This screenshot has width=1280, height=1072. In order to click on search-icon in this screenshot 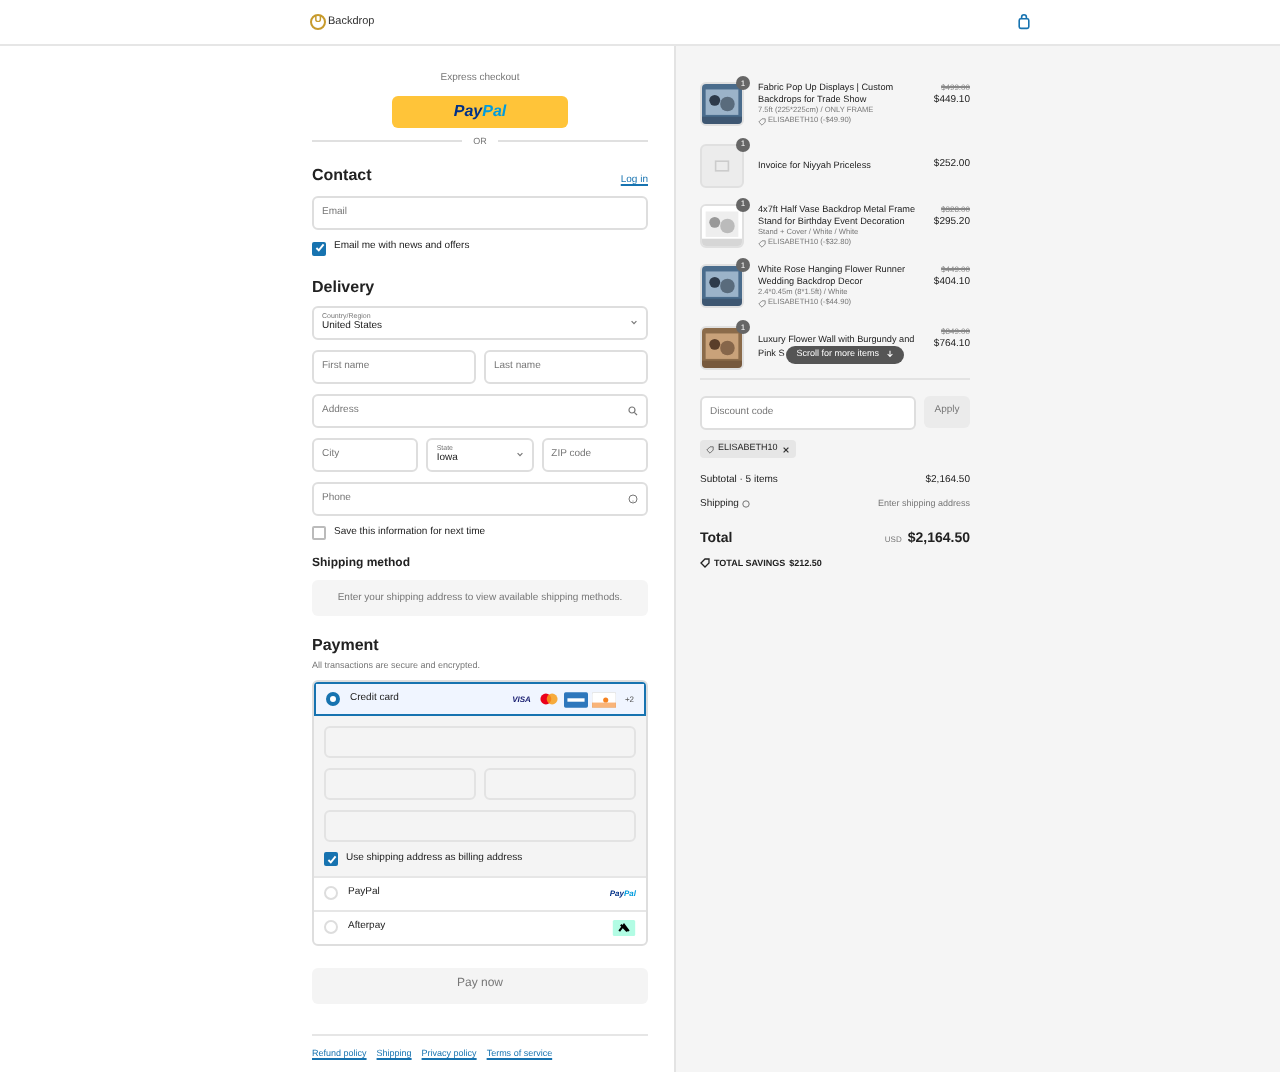, I will do `click(633, 410)`.